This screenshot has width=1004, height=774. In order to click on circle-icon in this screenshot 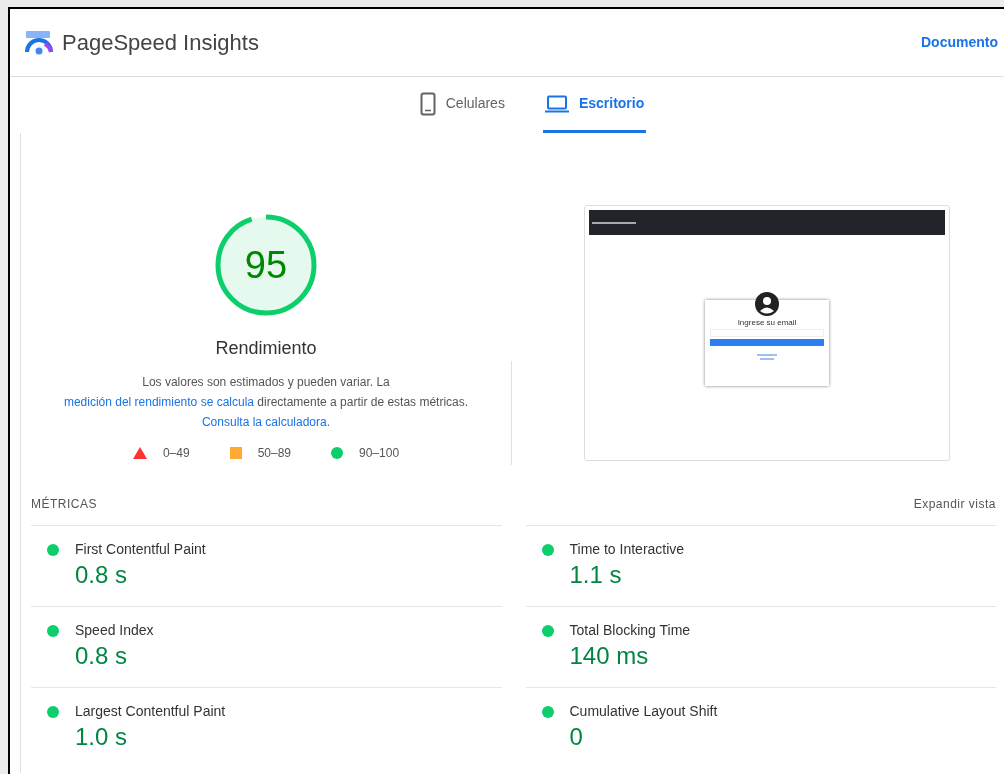, I will do `click(337, 453)`.